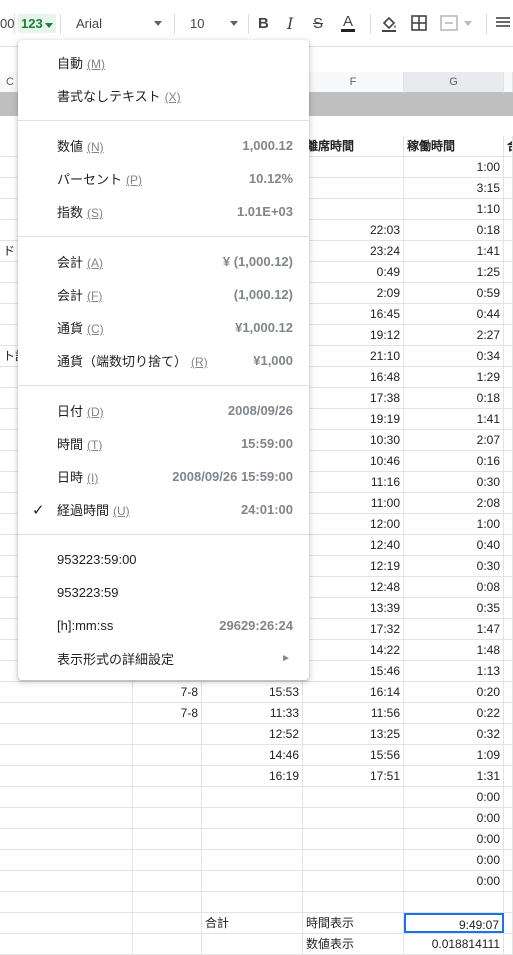 The image size is (513, 955). I want to click on cell-f: 21:10, so click(353, 356).